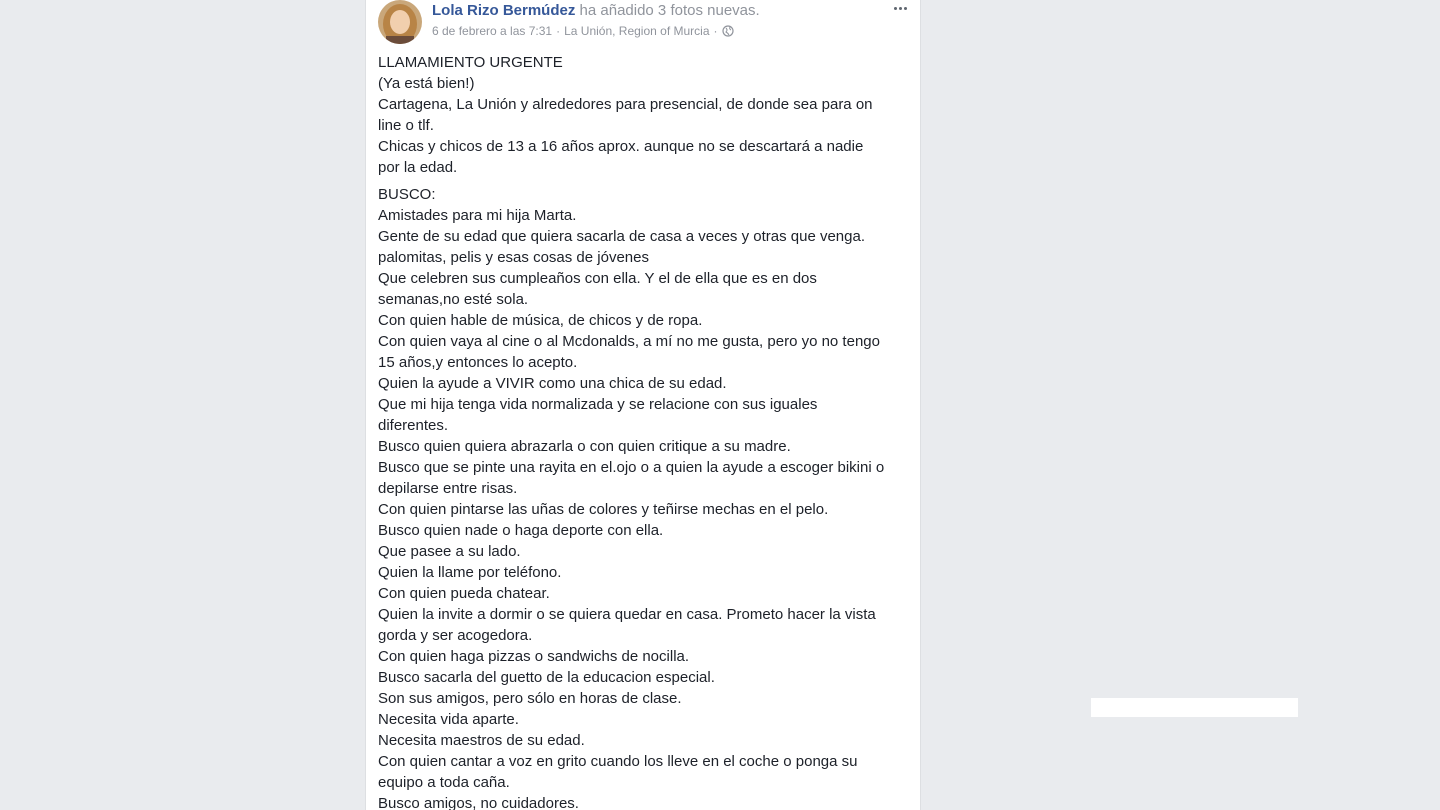 The height and width of the screenshot is (810, 1440). Describe the element at coordinates (503, 10) in the screenshot. I see `author-name-link: Lola Rizo Bermúdez` at that location.